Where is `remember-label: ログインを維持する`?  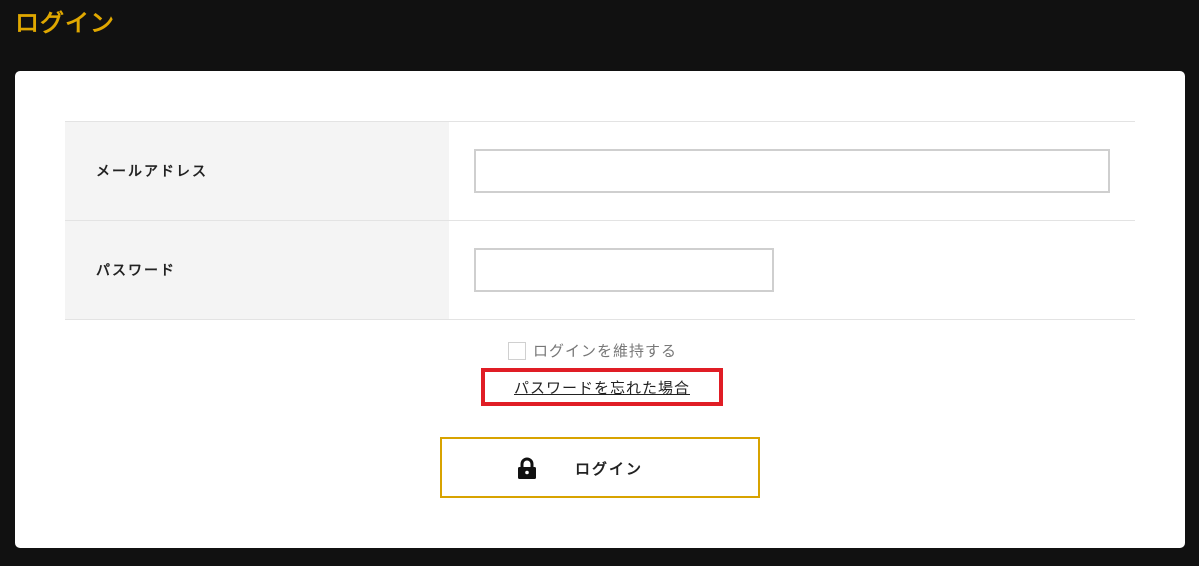
remember-label: ログインを維持する is located at coordinates (605, 351).